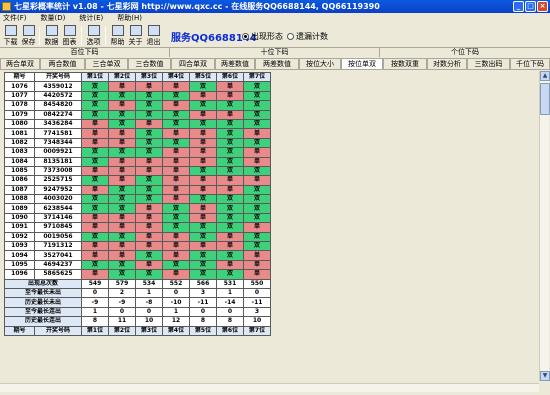 This screenshot has height=395, width=550. I want to click on table-row: 1089 6238544 双双单双单双双, so click(137, 208).